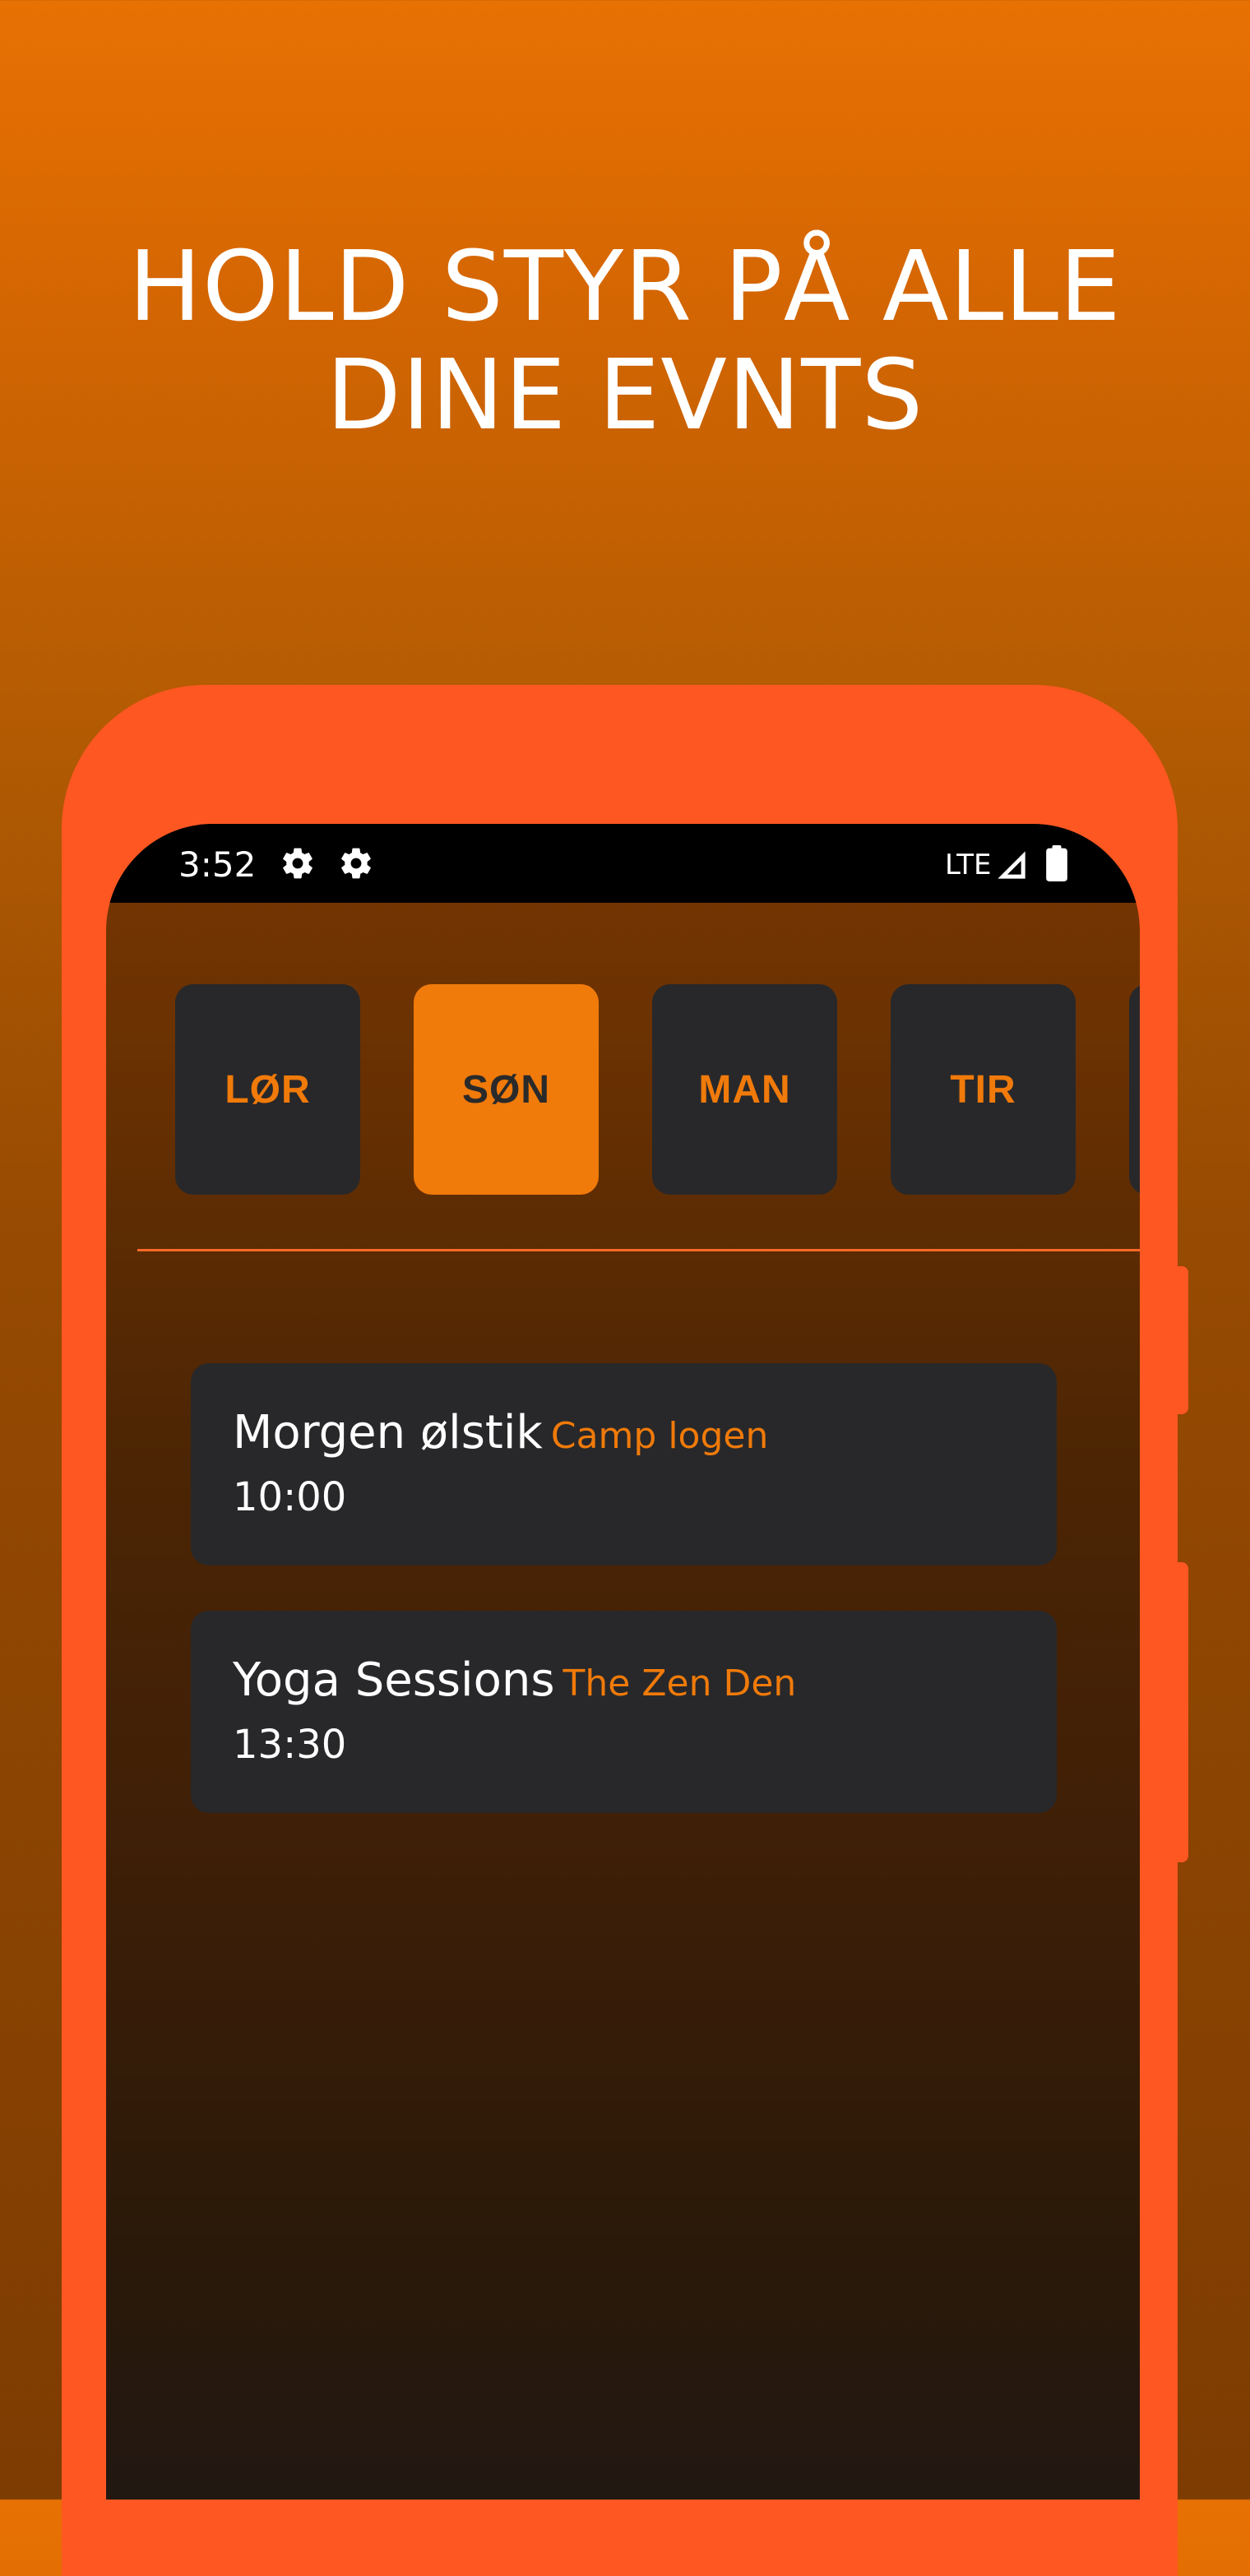 The image size is (1250, 2576). I want to click on phone-volume-button, so click(1180, 1712).